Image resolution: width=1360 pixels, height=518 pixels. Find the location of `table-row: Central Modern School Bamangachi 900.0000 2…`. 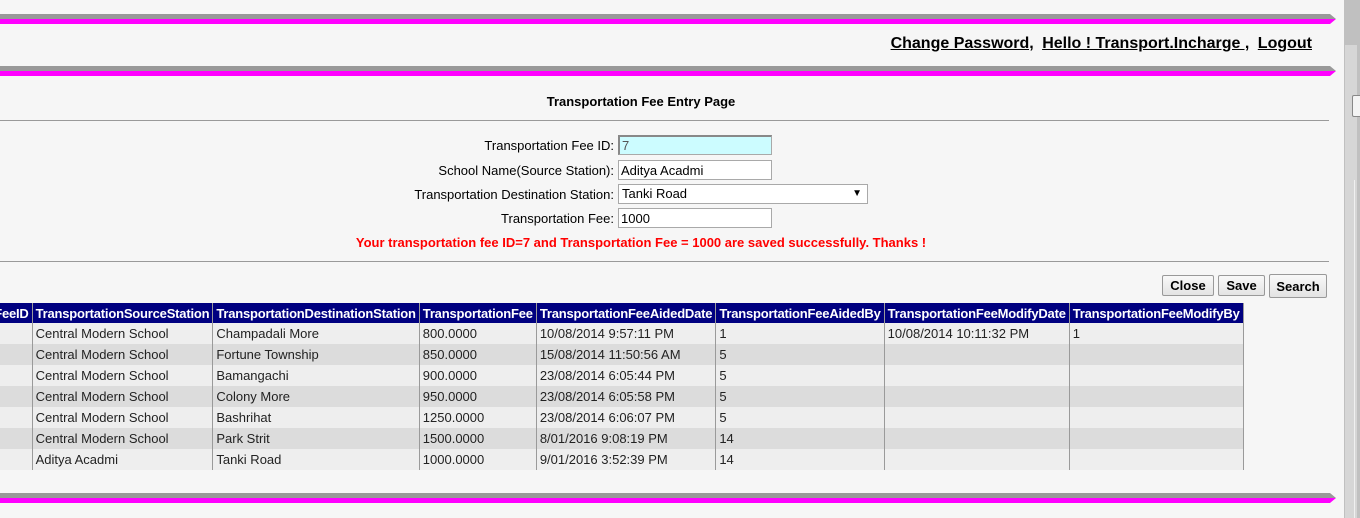

table-row: Central Modern School Bamangachi 900.0000 2… is located at coordinates (622, 375).